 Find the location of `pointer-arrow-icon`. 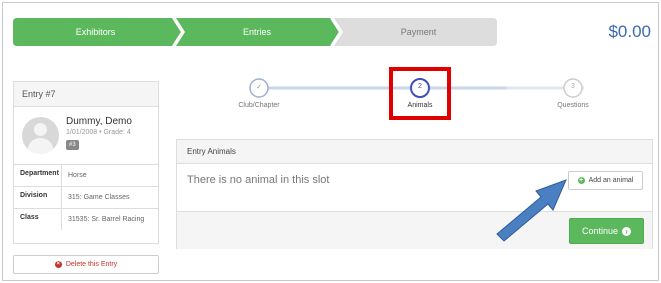

pointer-arrow-icon is located at coordinates (531, 210).